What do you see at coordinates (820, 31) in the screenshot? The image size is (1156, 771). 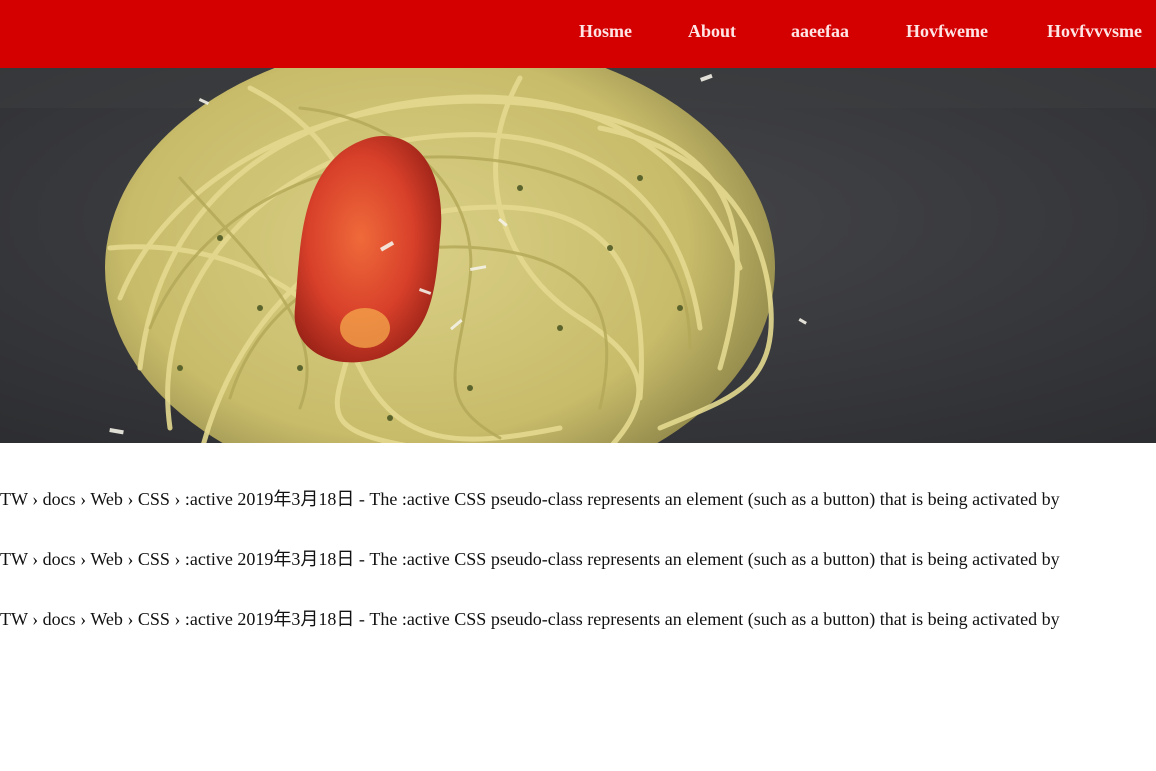 I see `nav-item-3: aaeefaa` at bounding box center [820, 31].